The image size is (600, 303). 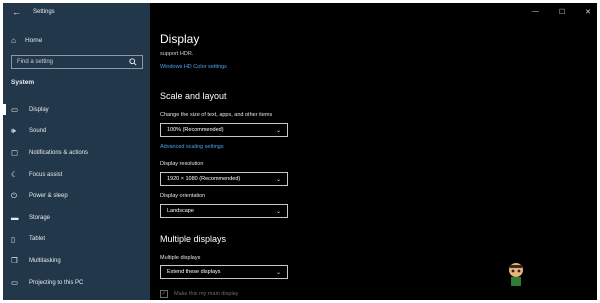 What do you see at coordinates (56, 282) in the screenshot?
I see `sidebar-item-label: Projecting to this PC` at bounding box center [56, 282].